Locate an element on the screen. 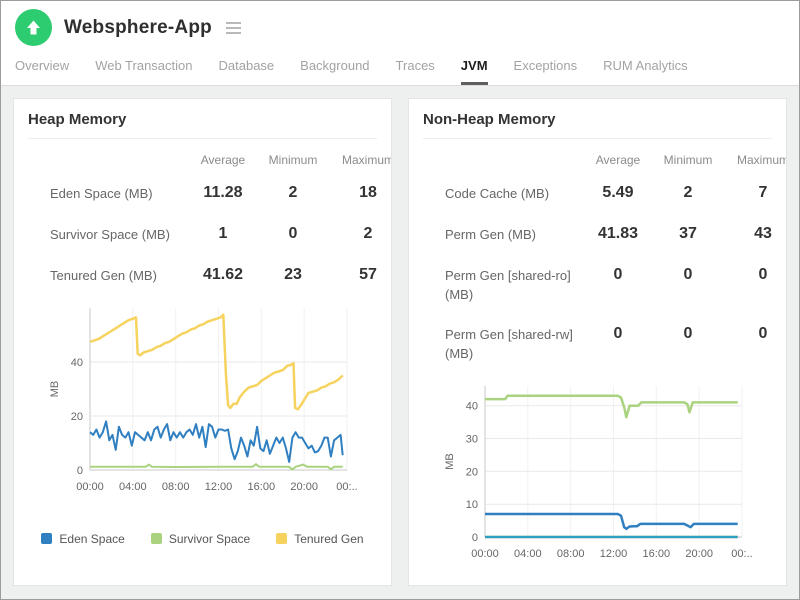  metric-label: Survivor Space (MB) is located at coordinates (110, 234).